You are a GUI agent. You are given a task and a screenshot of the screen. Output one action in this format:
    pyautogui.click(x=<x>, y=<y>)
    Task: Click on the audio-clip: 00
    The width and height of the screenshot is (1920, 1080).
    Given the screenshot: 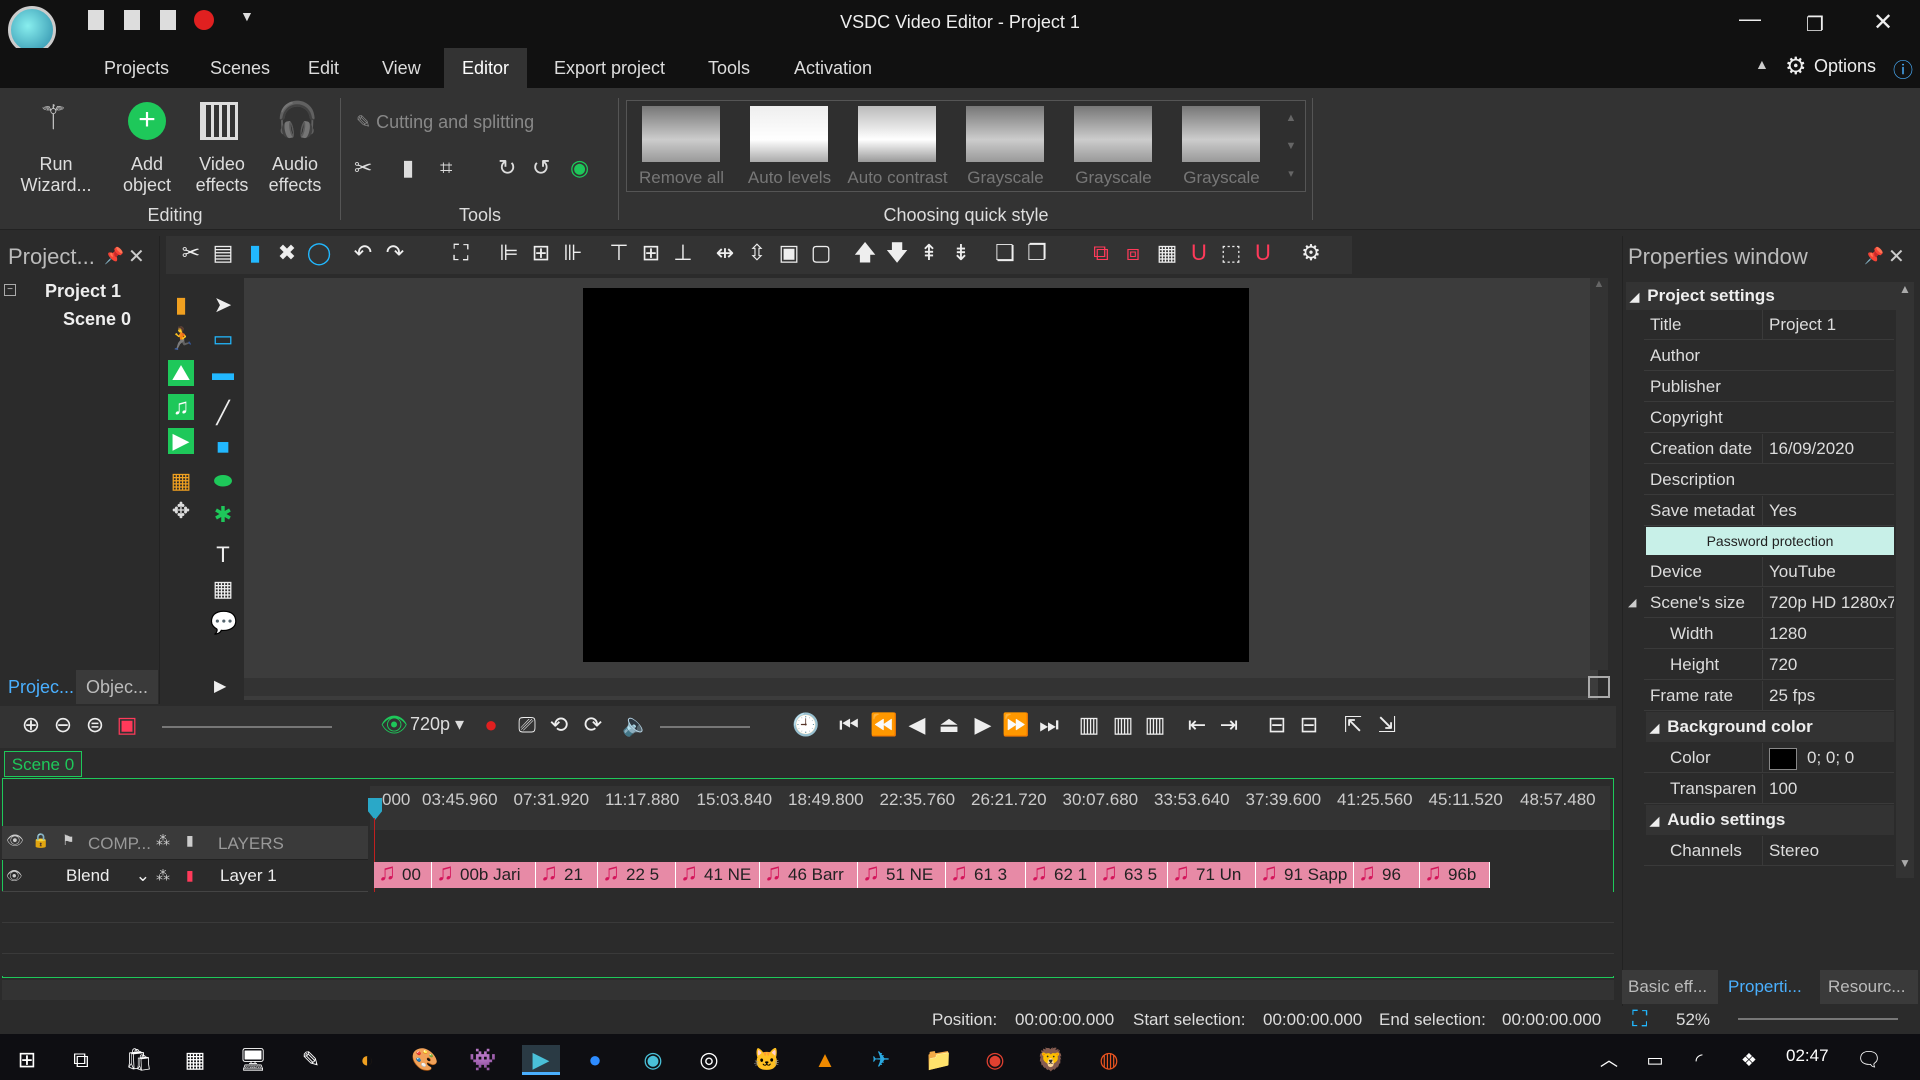 What is the action you would take?
    pyautogui.click(x=403, y=875)
    